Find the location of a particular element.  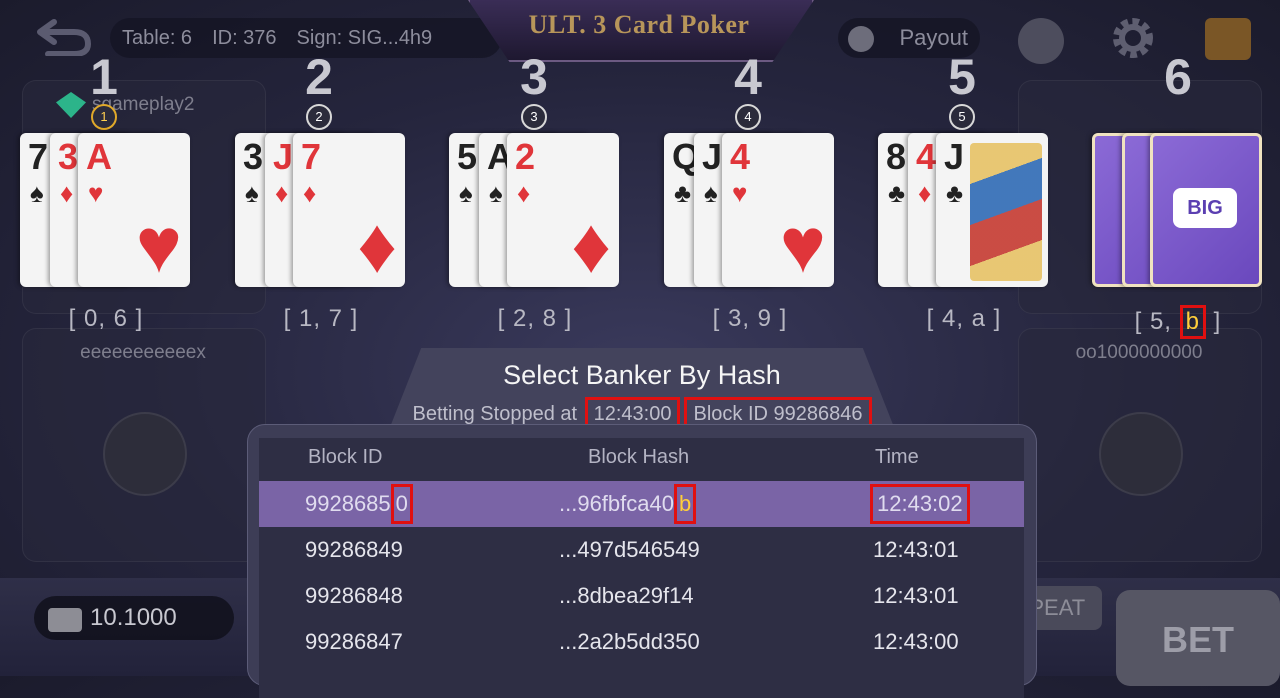

seat-pair-1: [ 0, 6 ] is located at coordinates (106, 318).